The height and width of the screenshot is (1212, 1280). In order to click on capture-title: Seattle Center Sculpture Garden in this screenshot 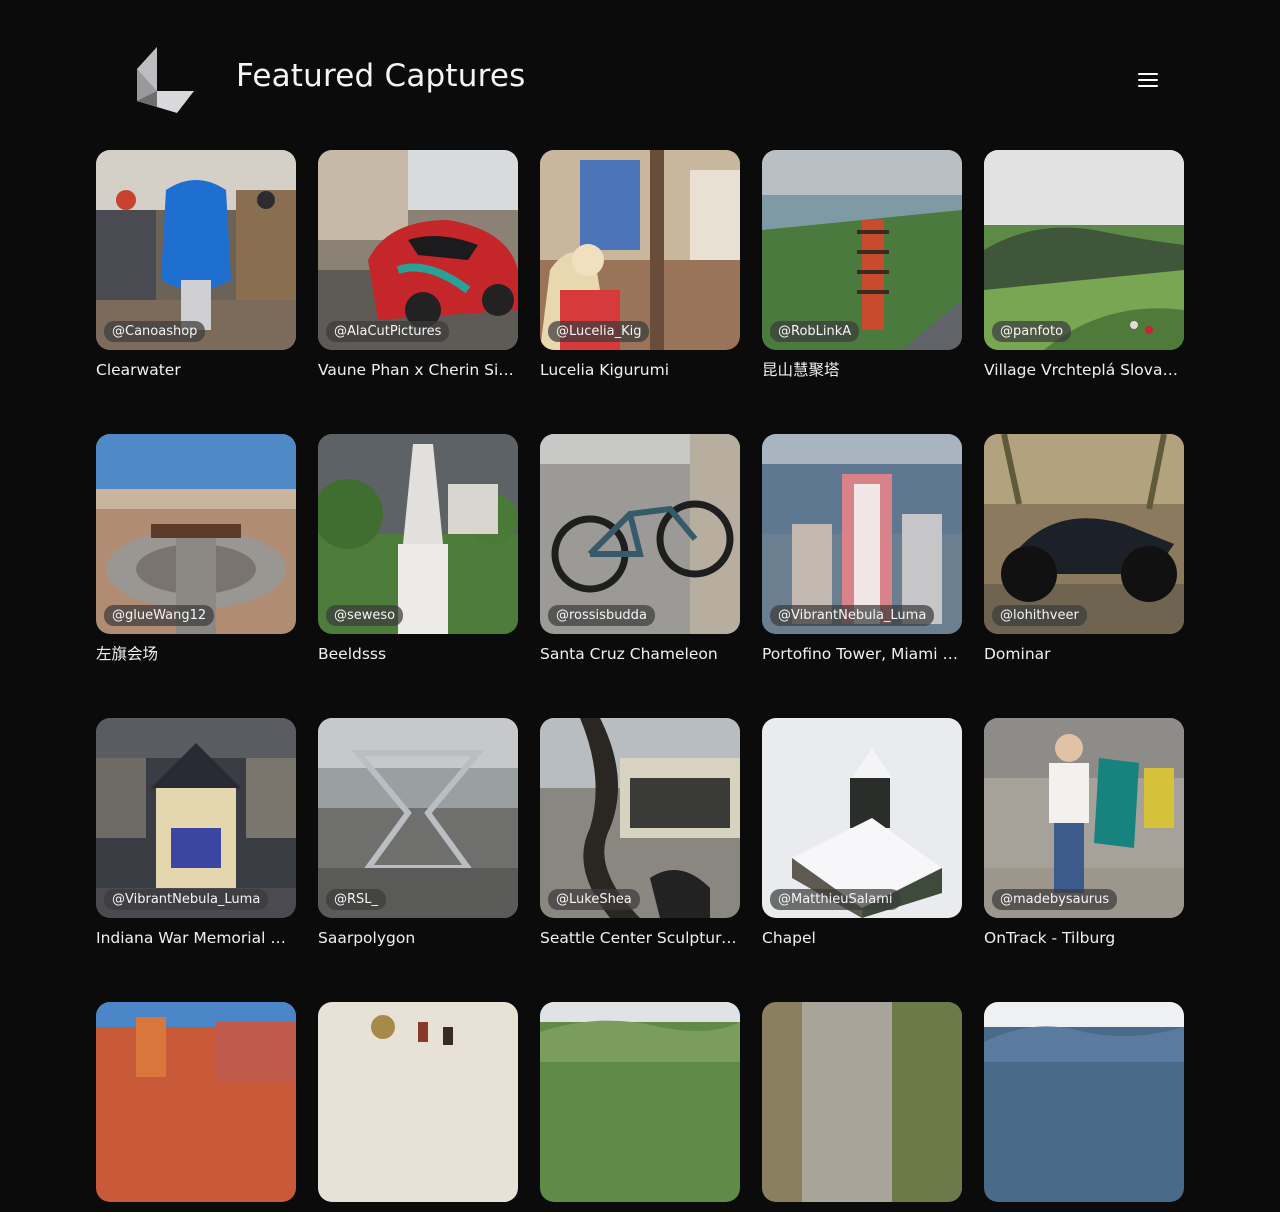, I will do `click(640, 938)`.